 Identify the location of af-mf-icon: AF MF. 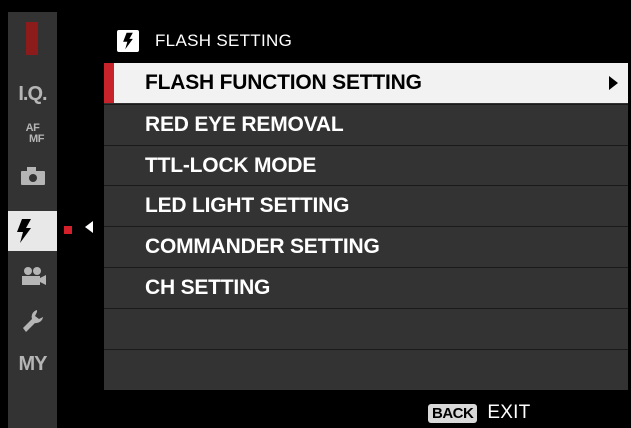
(35, 133).